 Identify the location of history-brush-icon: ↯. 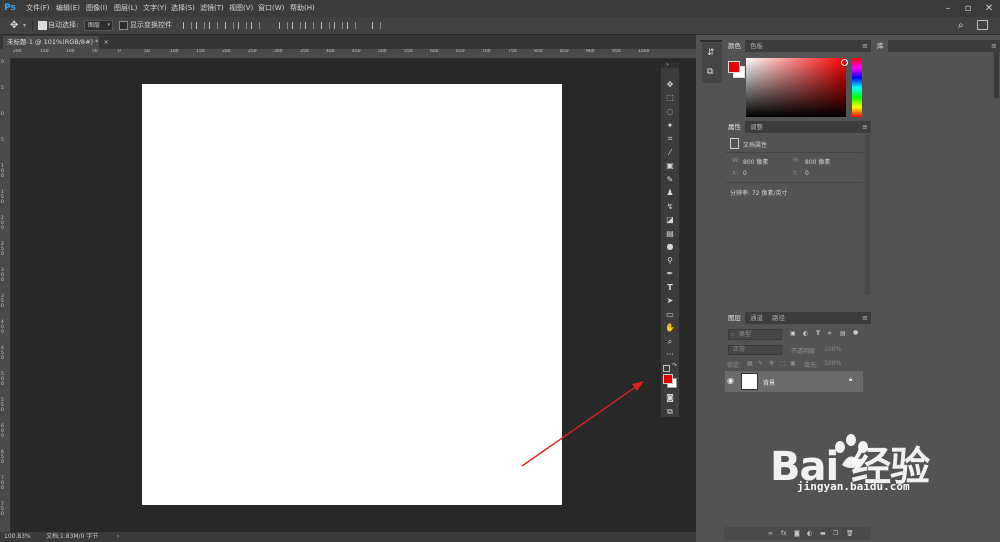
(670, 206).